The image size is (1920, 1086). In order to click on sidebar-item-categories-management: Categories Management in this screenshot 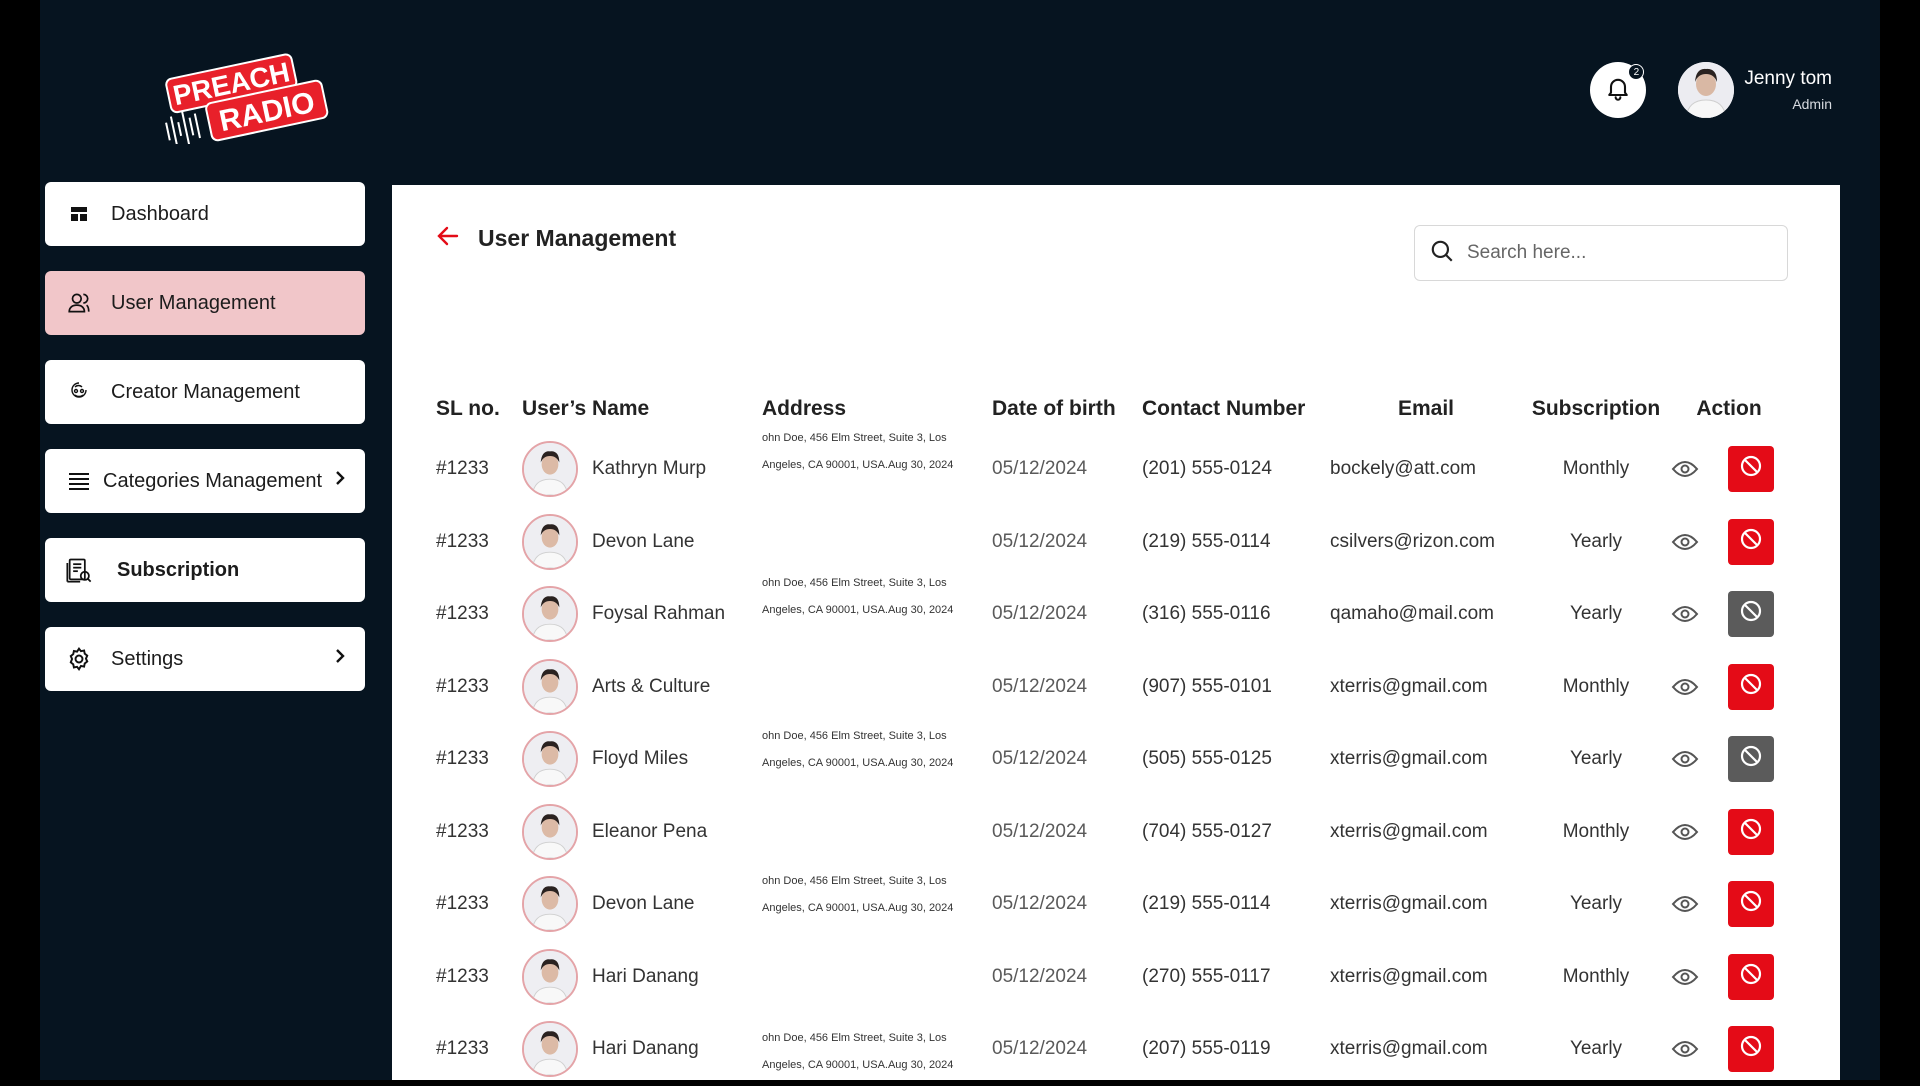, I will do `click(205, 481)`.